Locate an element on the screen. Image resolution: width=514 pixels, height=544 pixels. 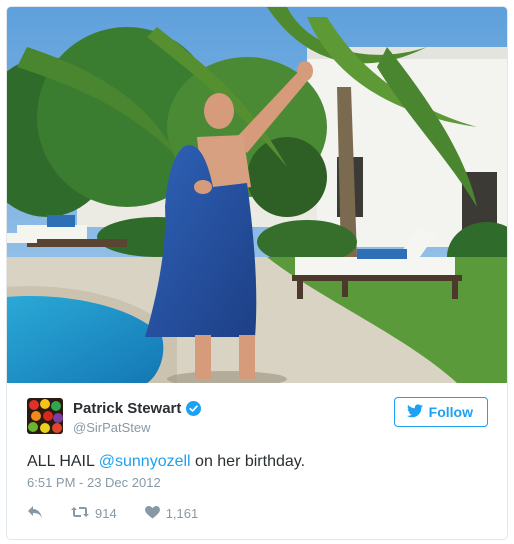
retweet-count: 914 is located at coordinates (106, 513).